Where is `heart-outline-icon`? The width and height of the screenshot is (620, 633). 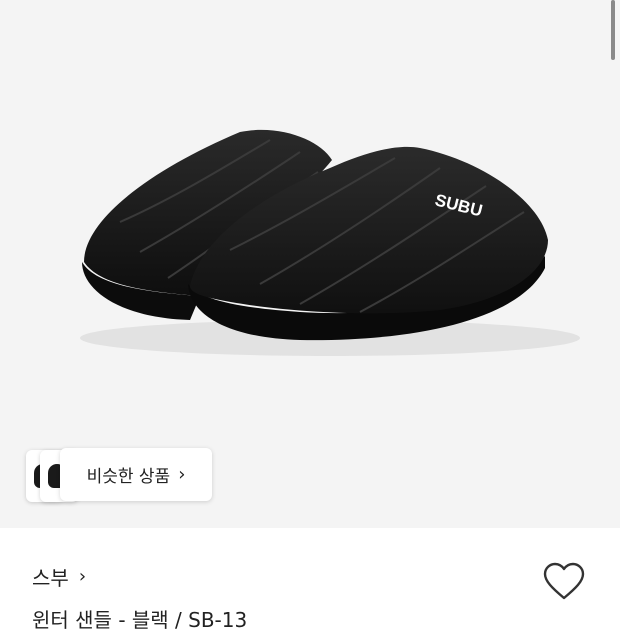
heart-outline-icon is located at coordinates (564, 581).